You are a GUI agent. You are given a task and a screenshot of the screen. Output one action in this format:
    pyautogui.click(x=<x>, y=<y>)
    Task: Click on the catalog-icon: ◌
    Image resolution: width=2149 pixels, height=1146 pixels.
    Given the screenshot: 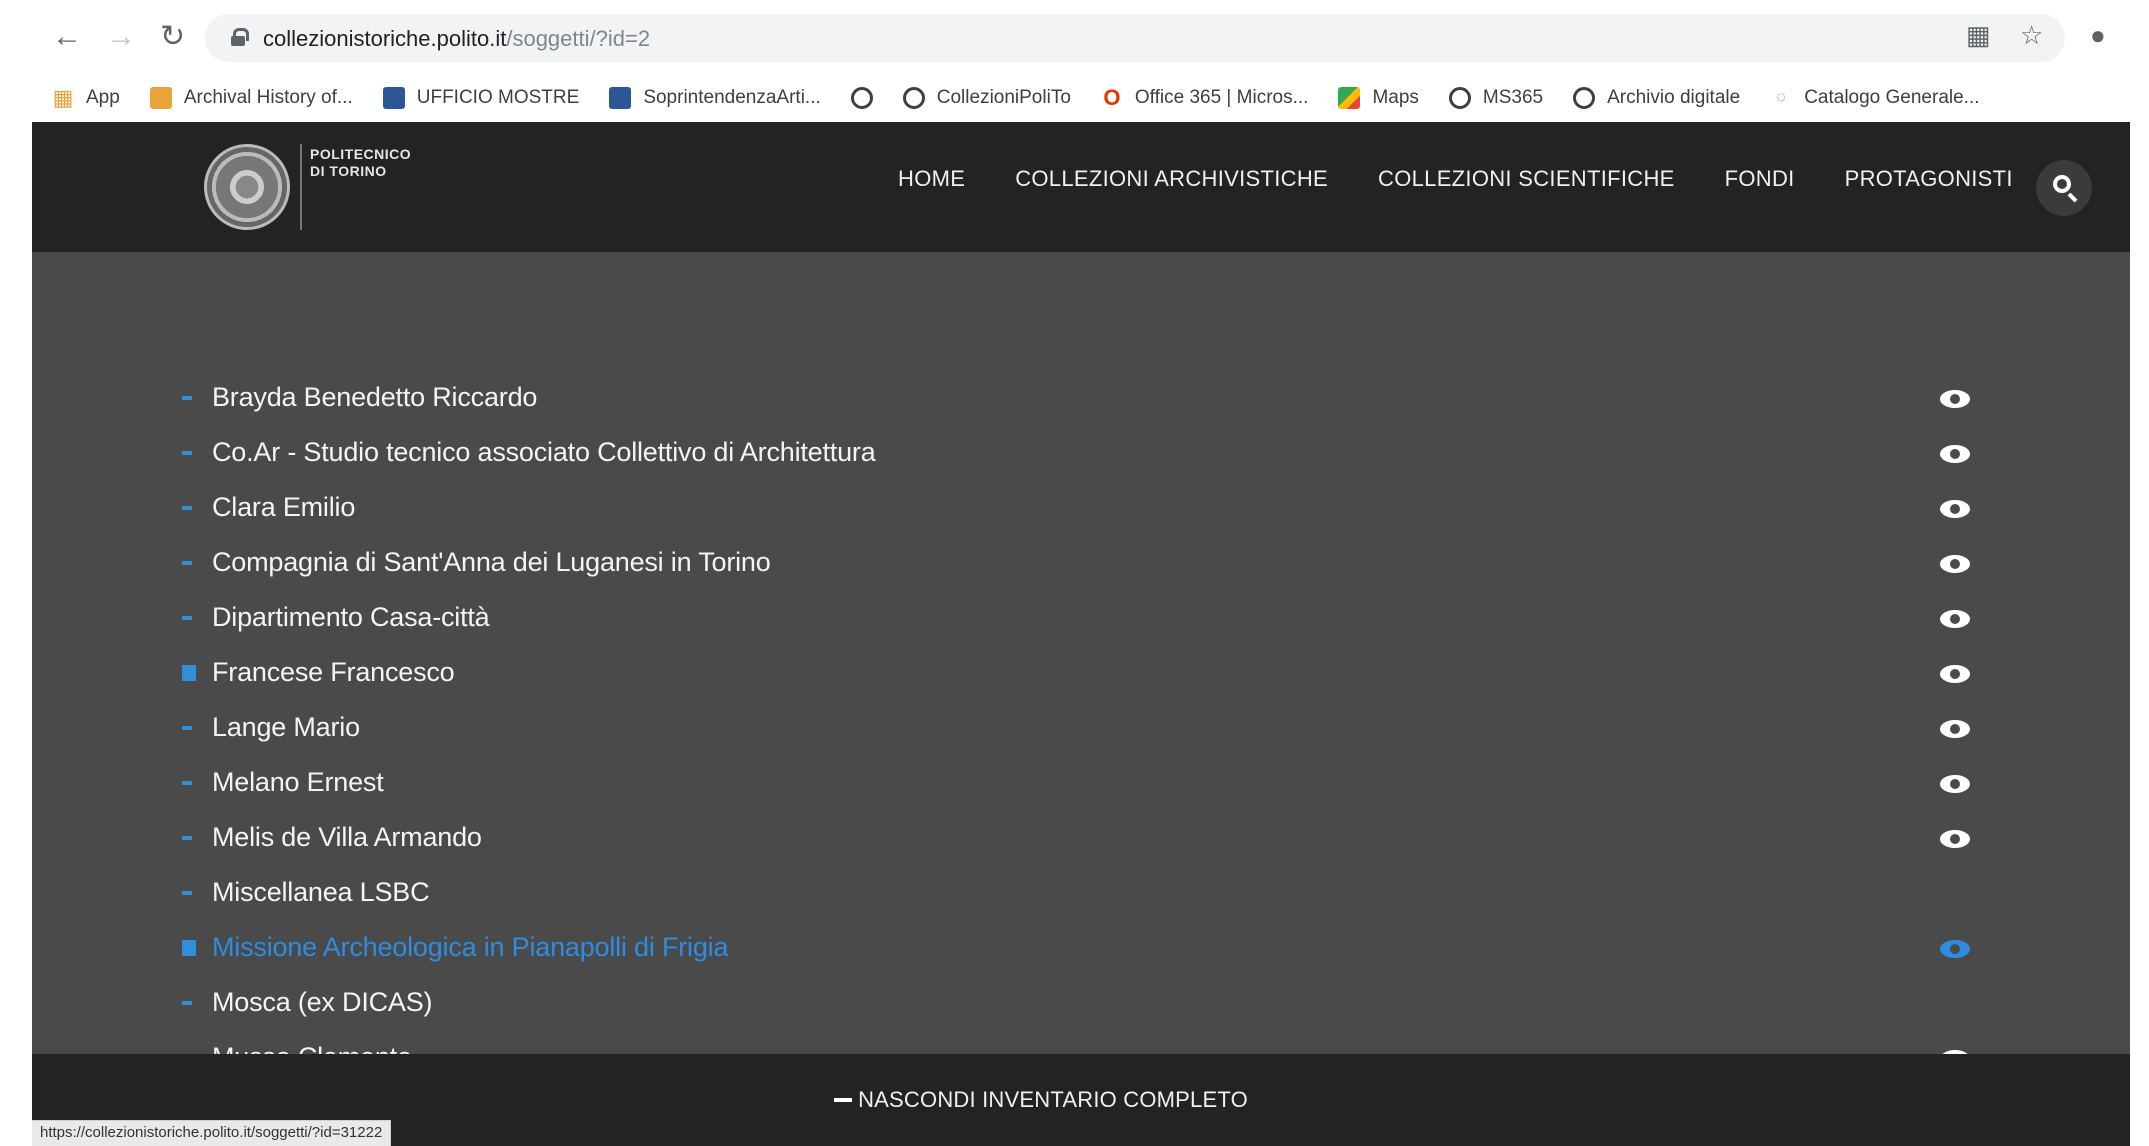 What is the action you would take?
    pyautogui.click(x=1781, y=97)
    